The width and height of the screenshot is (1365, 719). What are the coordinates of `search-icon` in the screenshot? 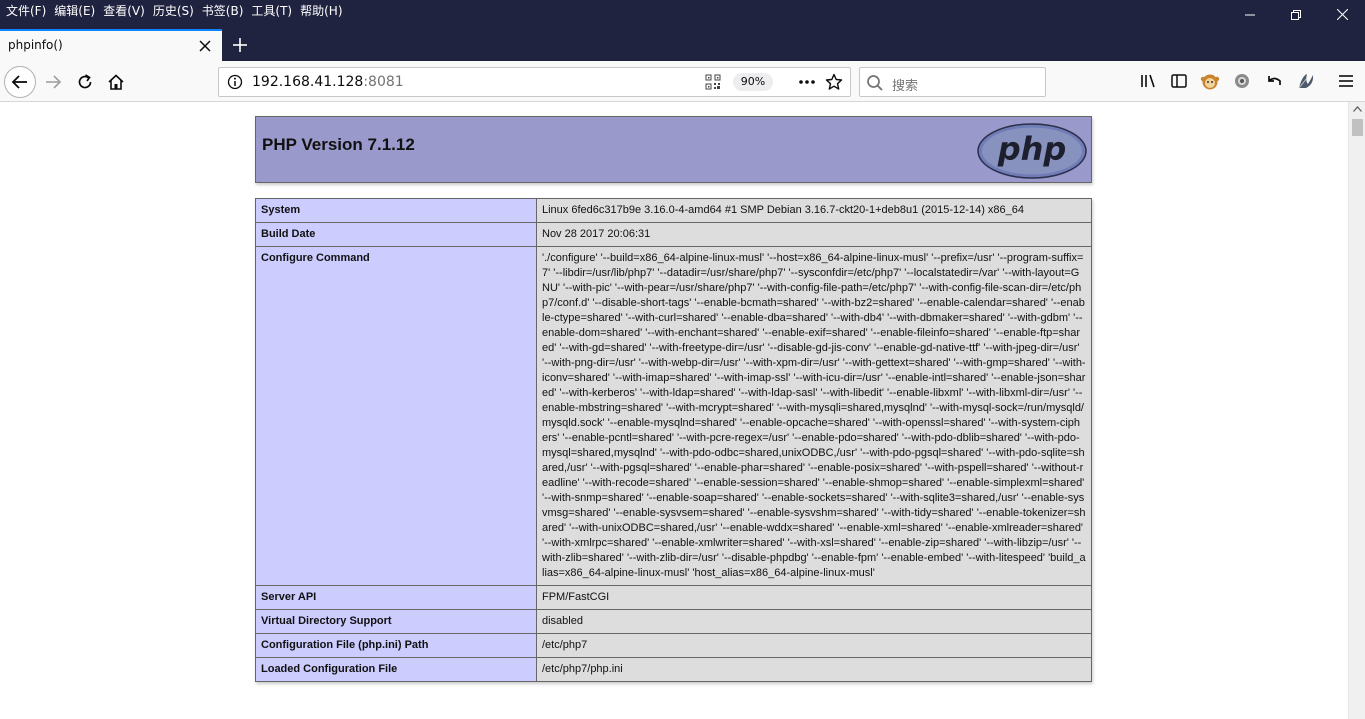 It's located at (875, 83).